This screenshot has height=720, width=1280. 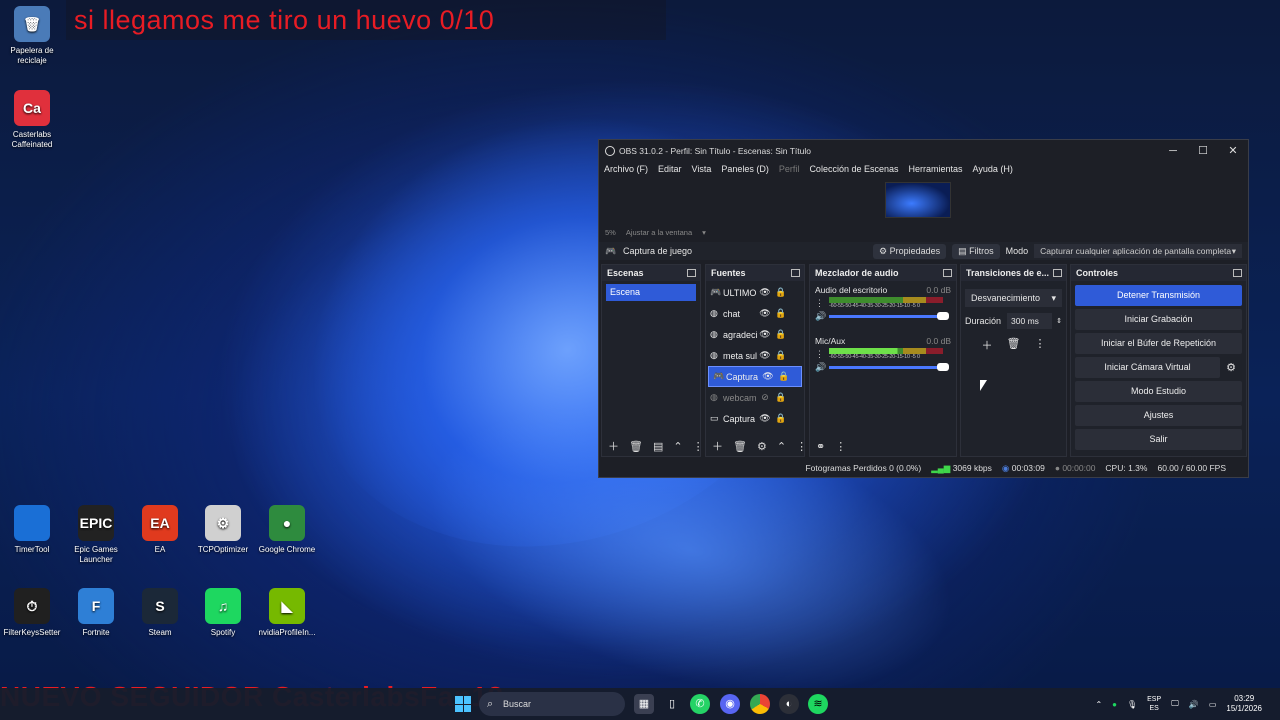 I want to click on settings-button: Ajustes, so click(x=1158, y=415).